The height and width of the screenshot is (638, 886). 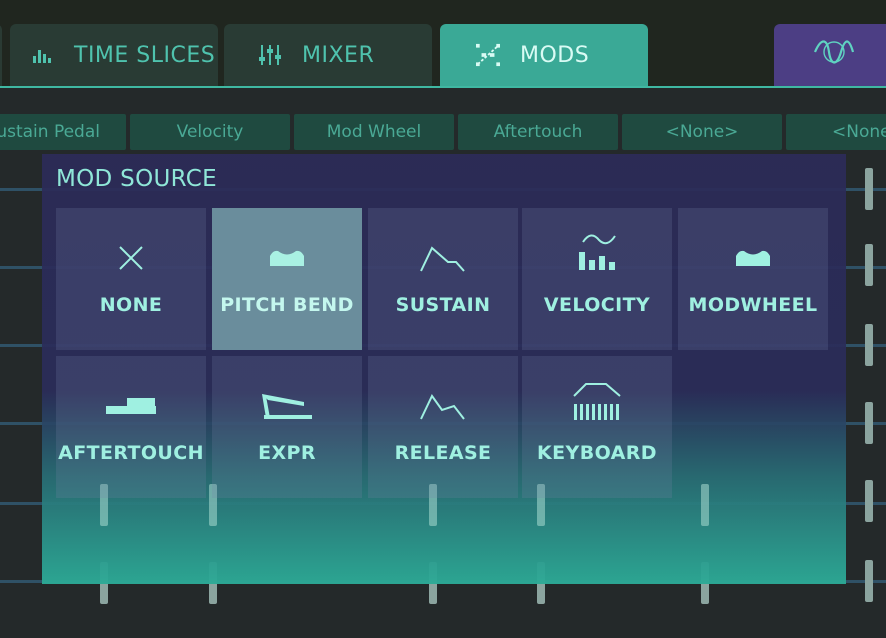 I want to click on mod-slot: Aftertouch, so click(x=538, y=132).